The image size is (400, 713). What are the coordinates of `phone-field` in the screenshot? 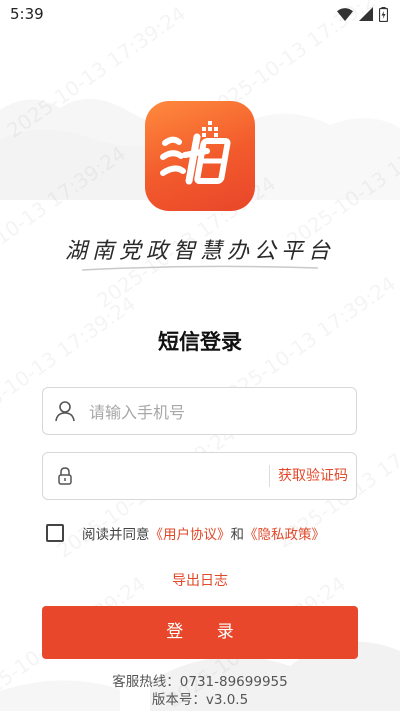 It's located at (199, 411).